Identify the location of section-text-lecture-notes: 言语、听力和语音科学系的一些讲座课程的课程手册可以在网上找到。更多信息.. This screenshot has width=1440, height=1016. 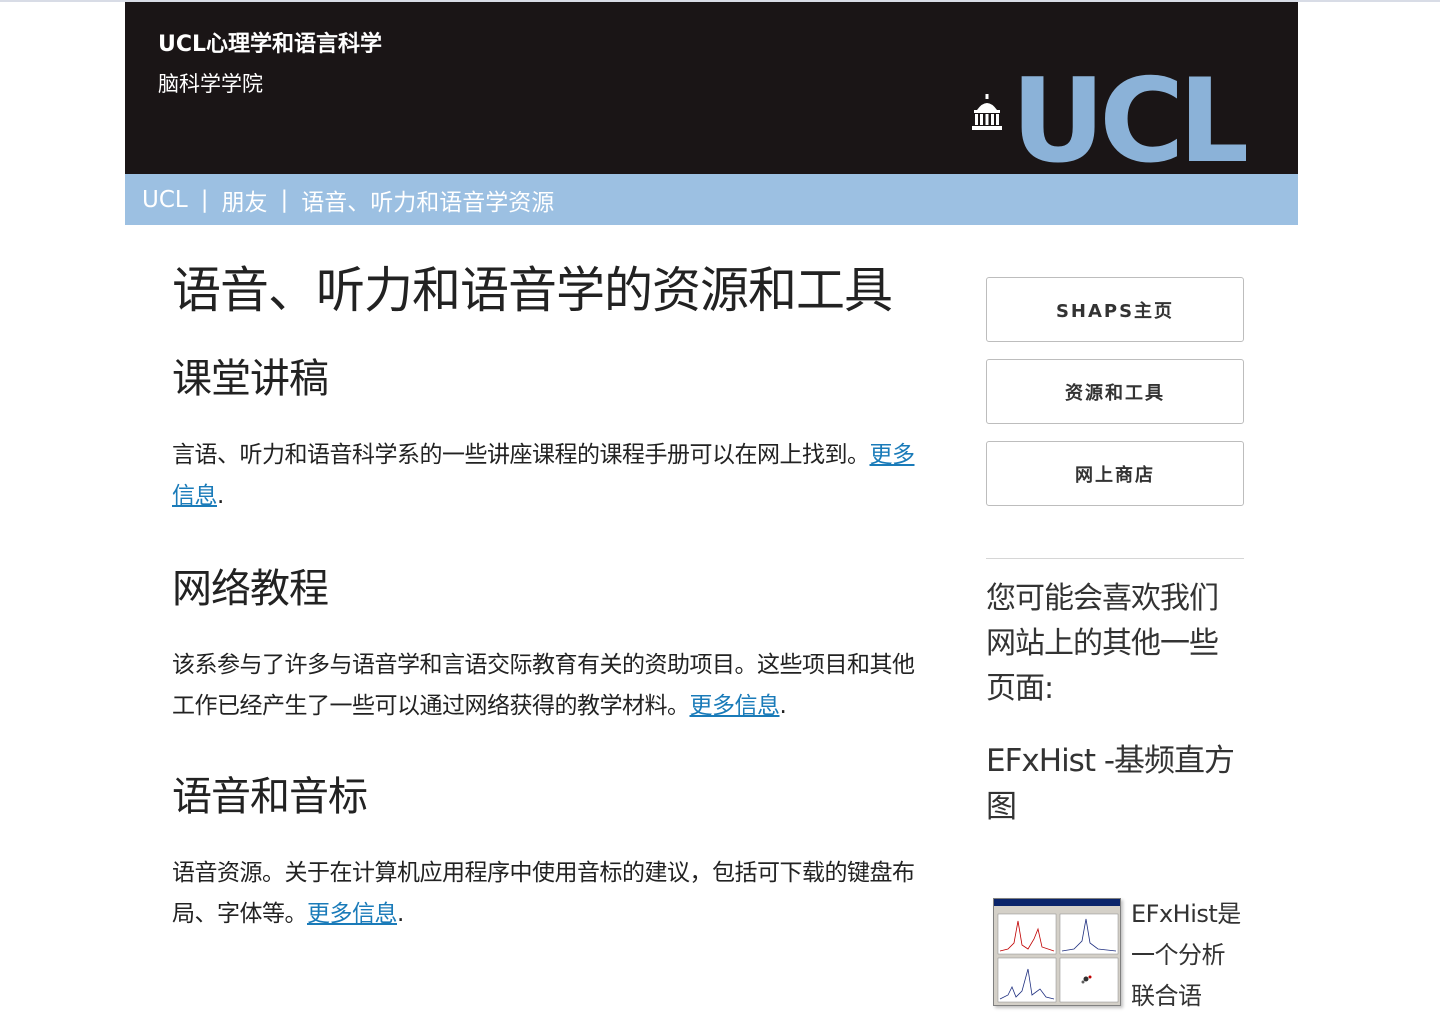
(543, 475).